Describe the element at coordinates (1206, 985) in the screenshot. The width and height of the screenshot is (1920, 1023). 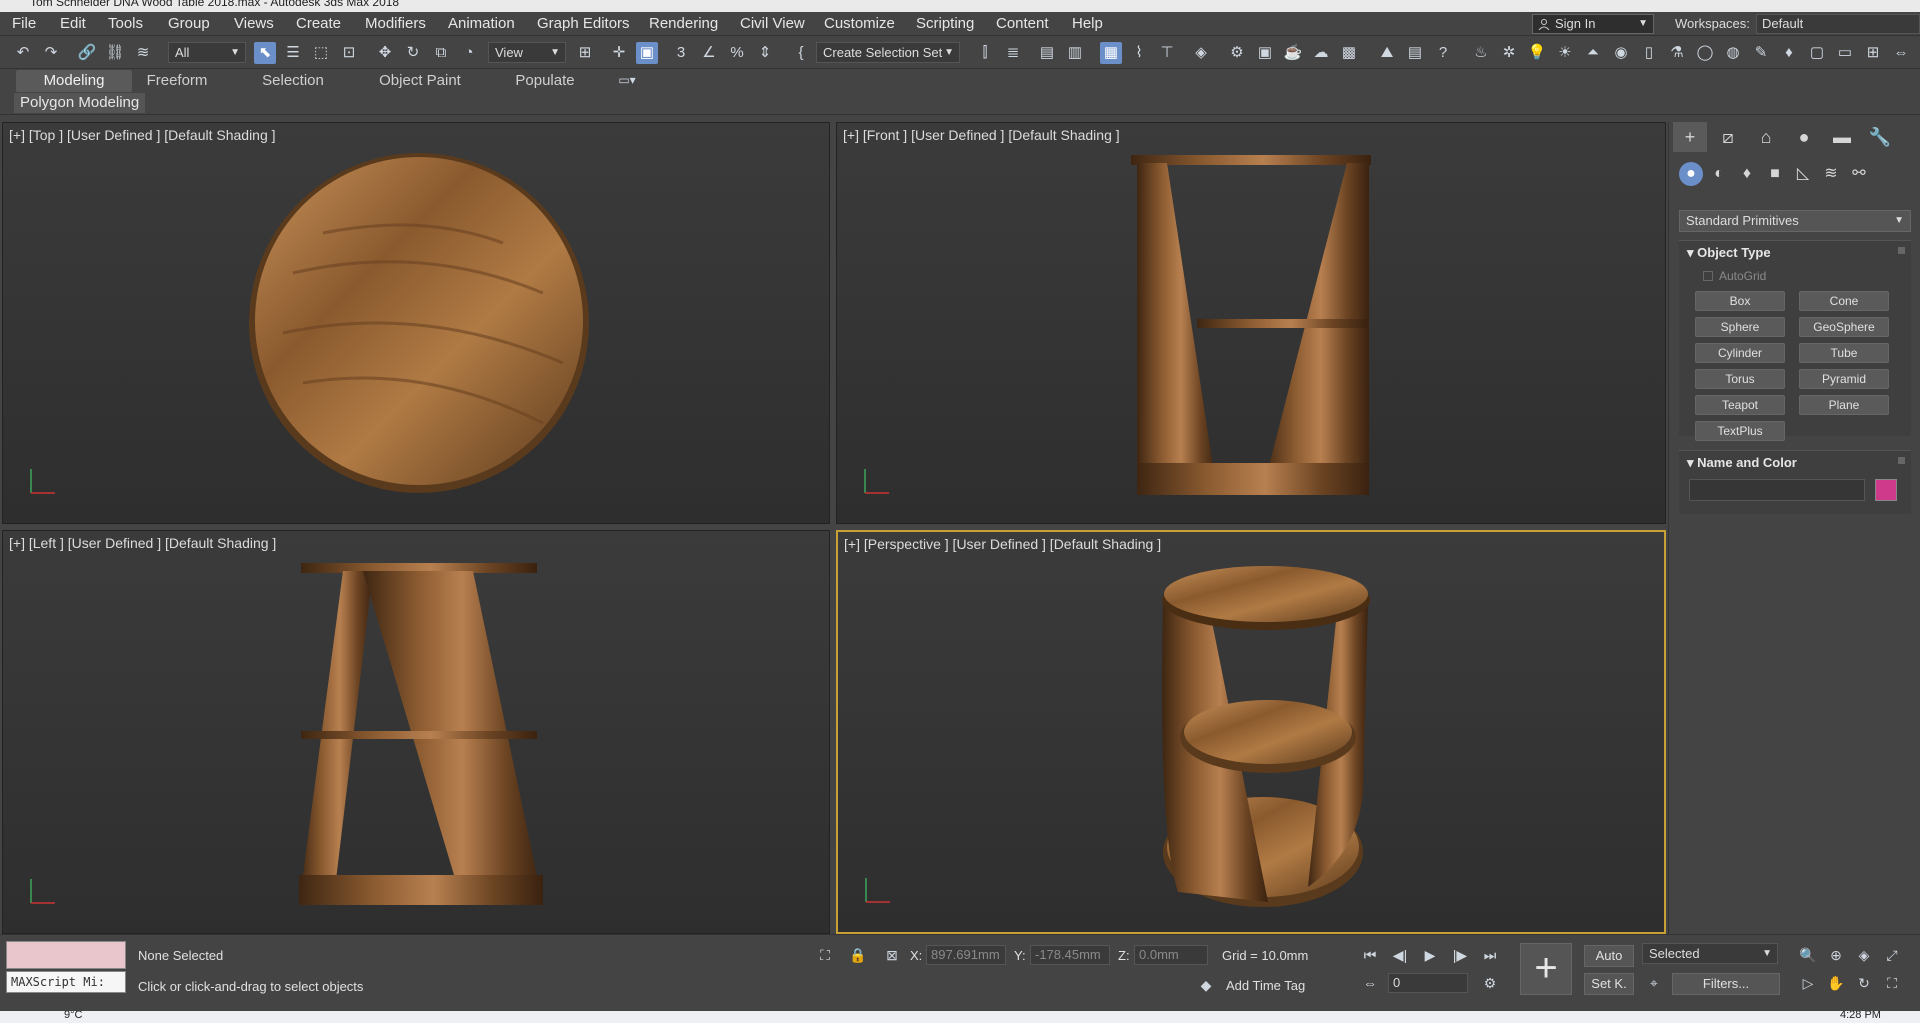
I see `time-tag-icon: ◆` at that location.